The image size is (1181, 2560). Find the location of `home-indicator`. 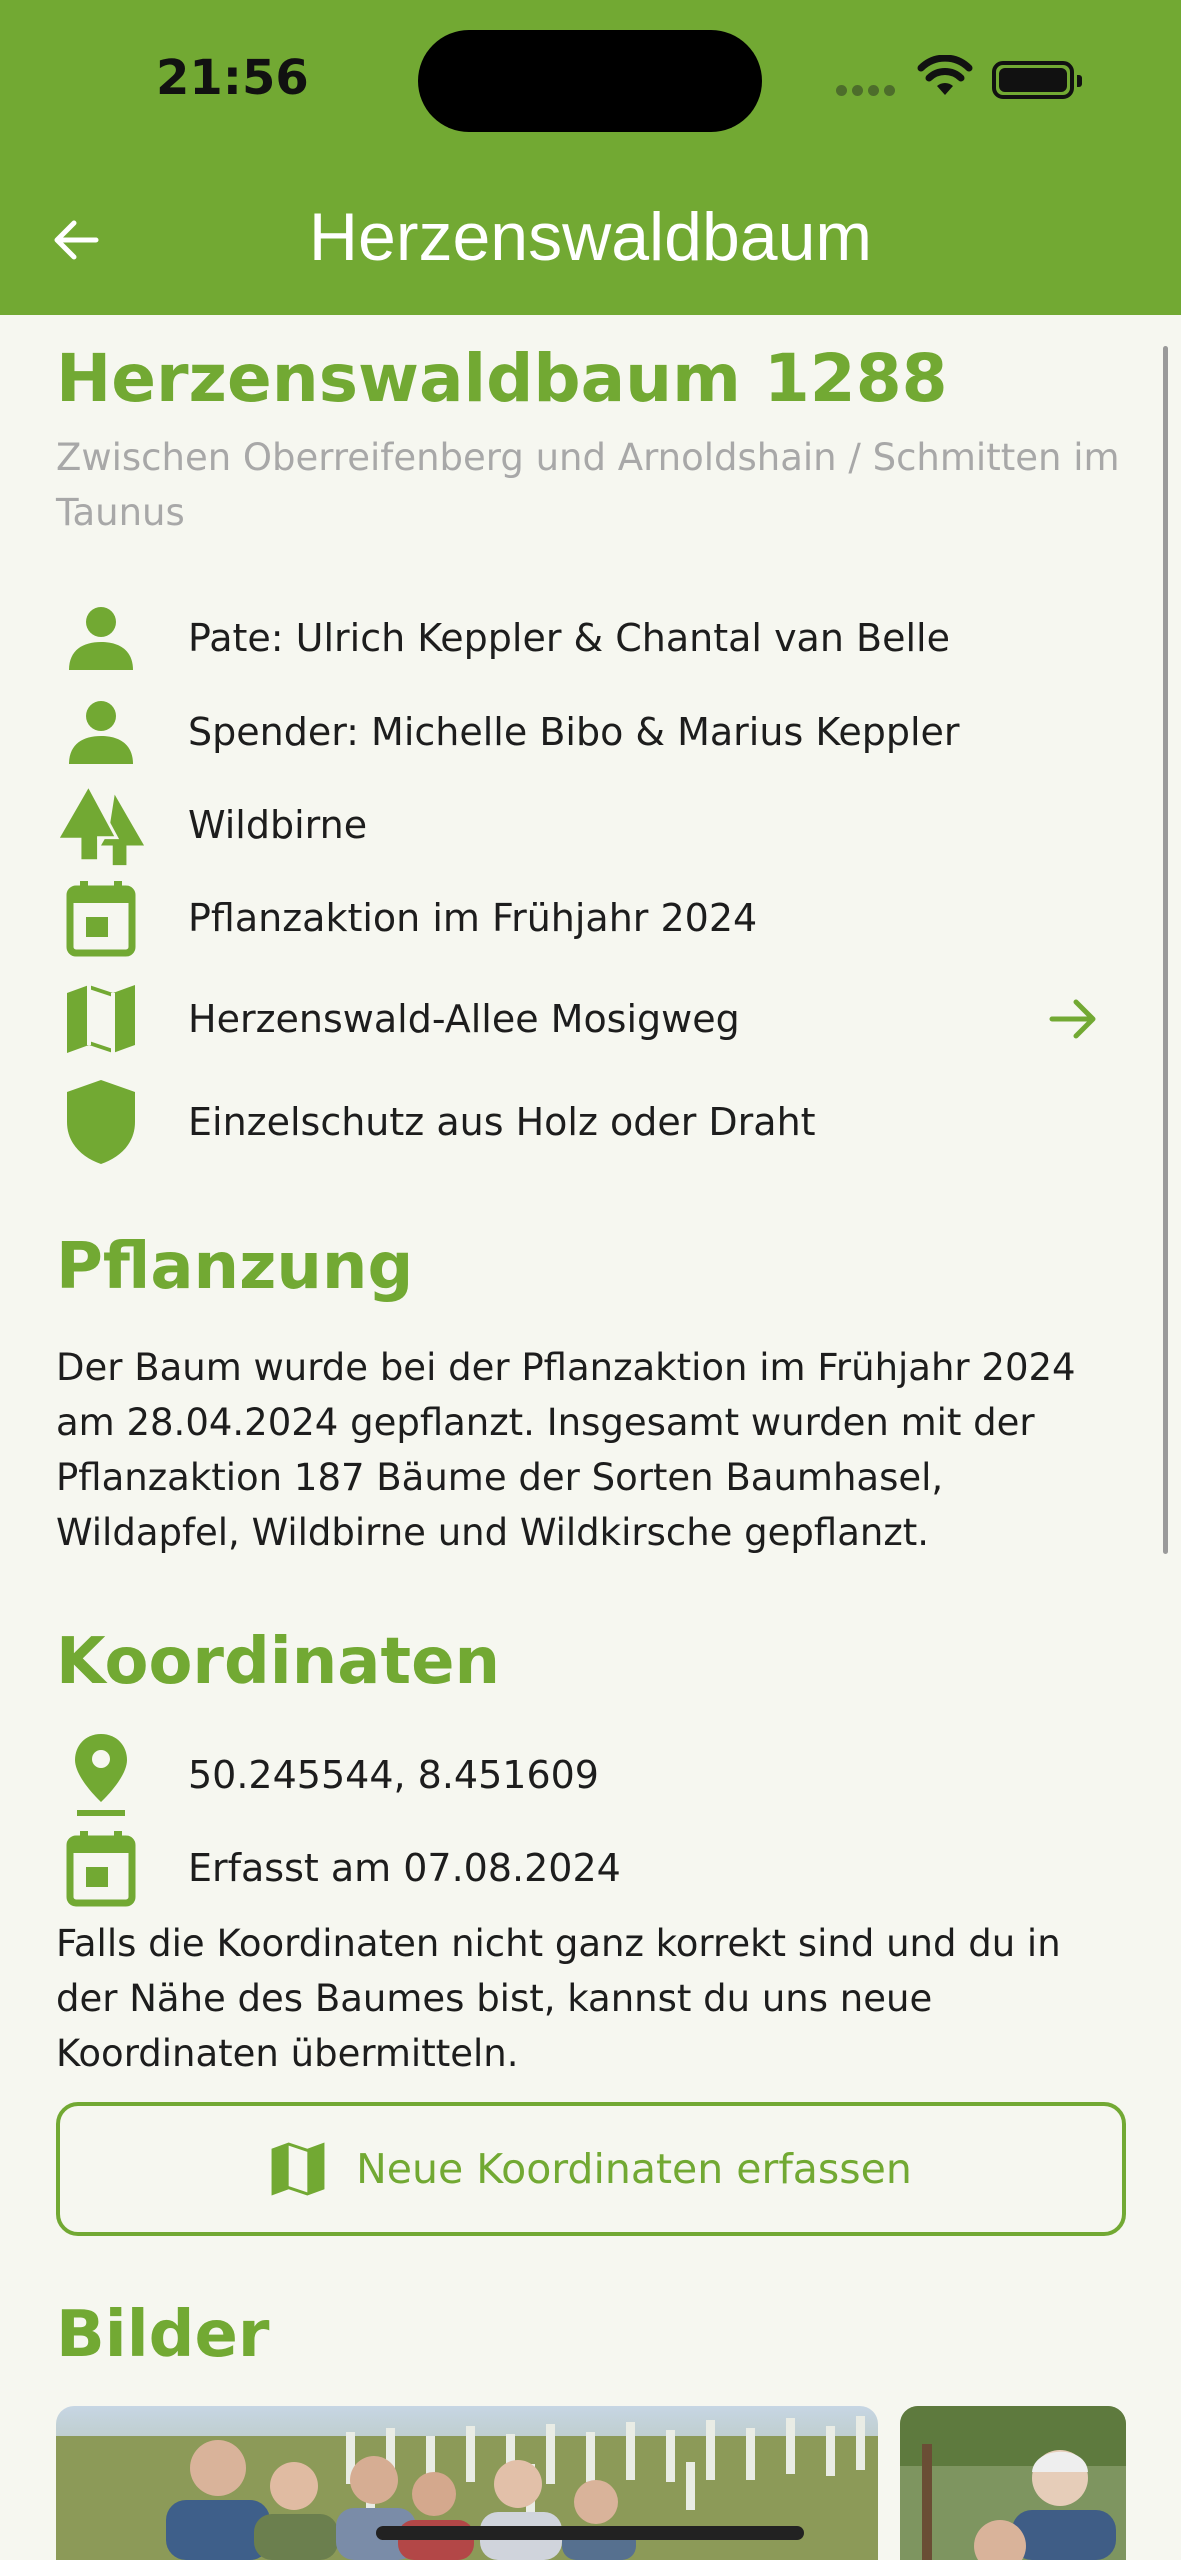

home-indicator is located at coordinates (590, 2533).